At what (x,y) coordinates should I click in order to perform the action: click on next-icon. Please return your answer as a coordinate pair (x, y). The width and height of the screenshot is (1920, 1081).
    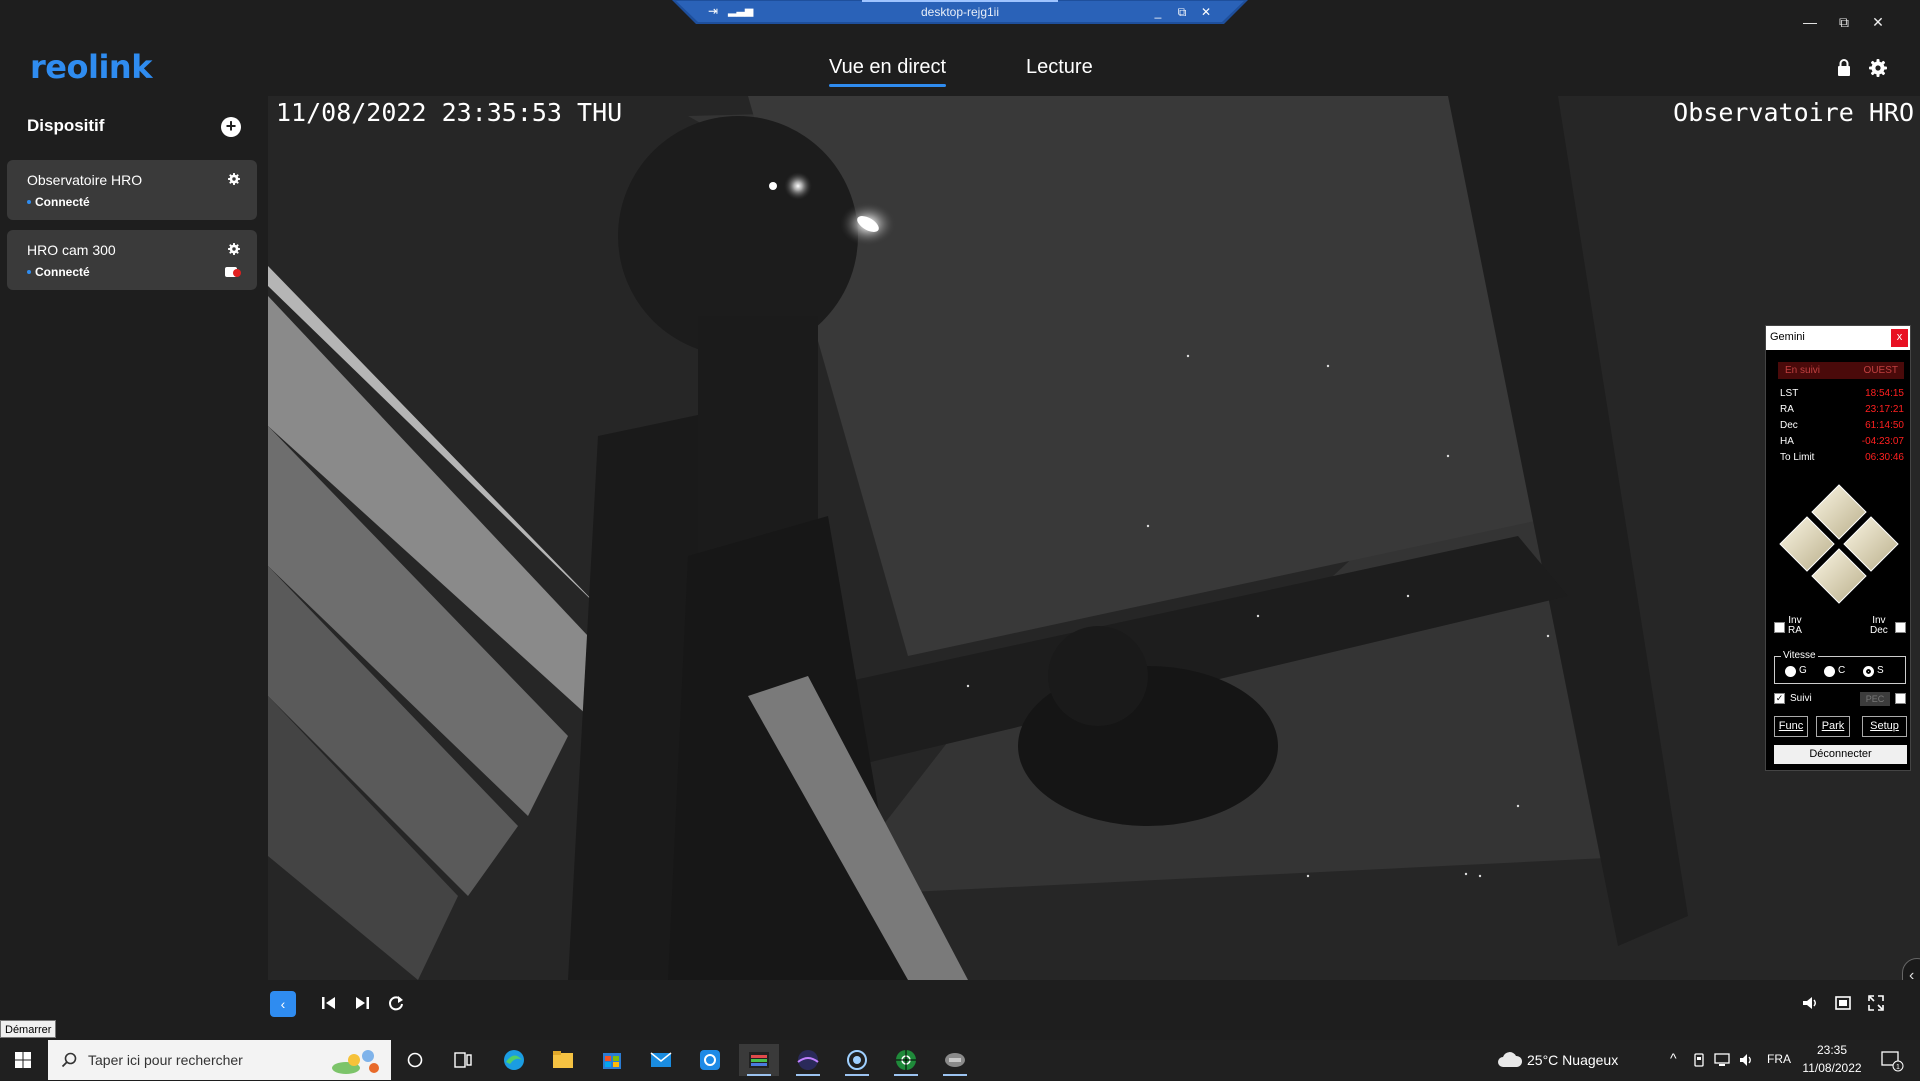
    Looking at the image, I should click on (362, 1003).